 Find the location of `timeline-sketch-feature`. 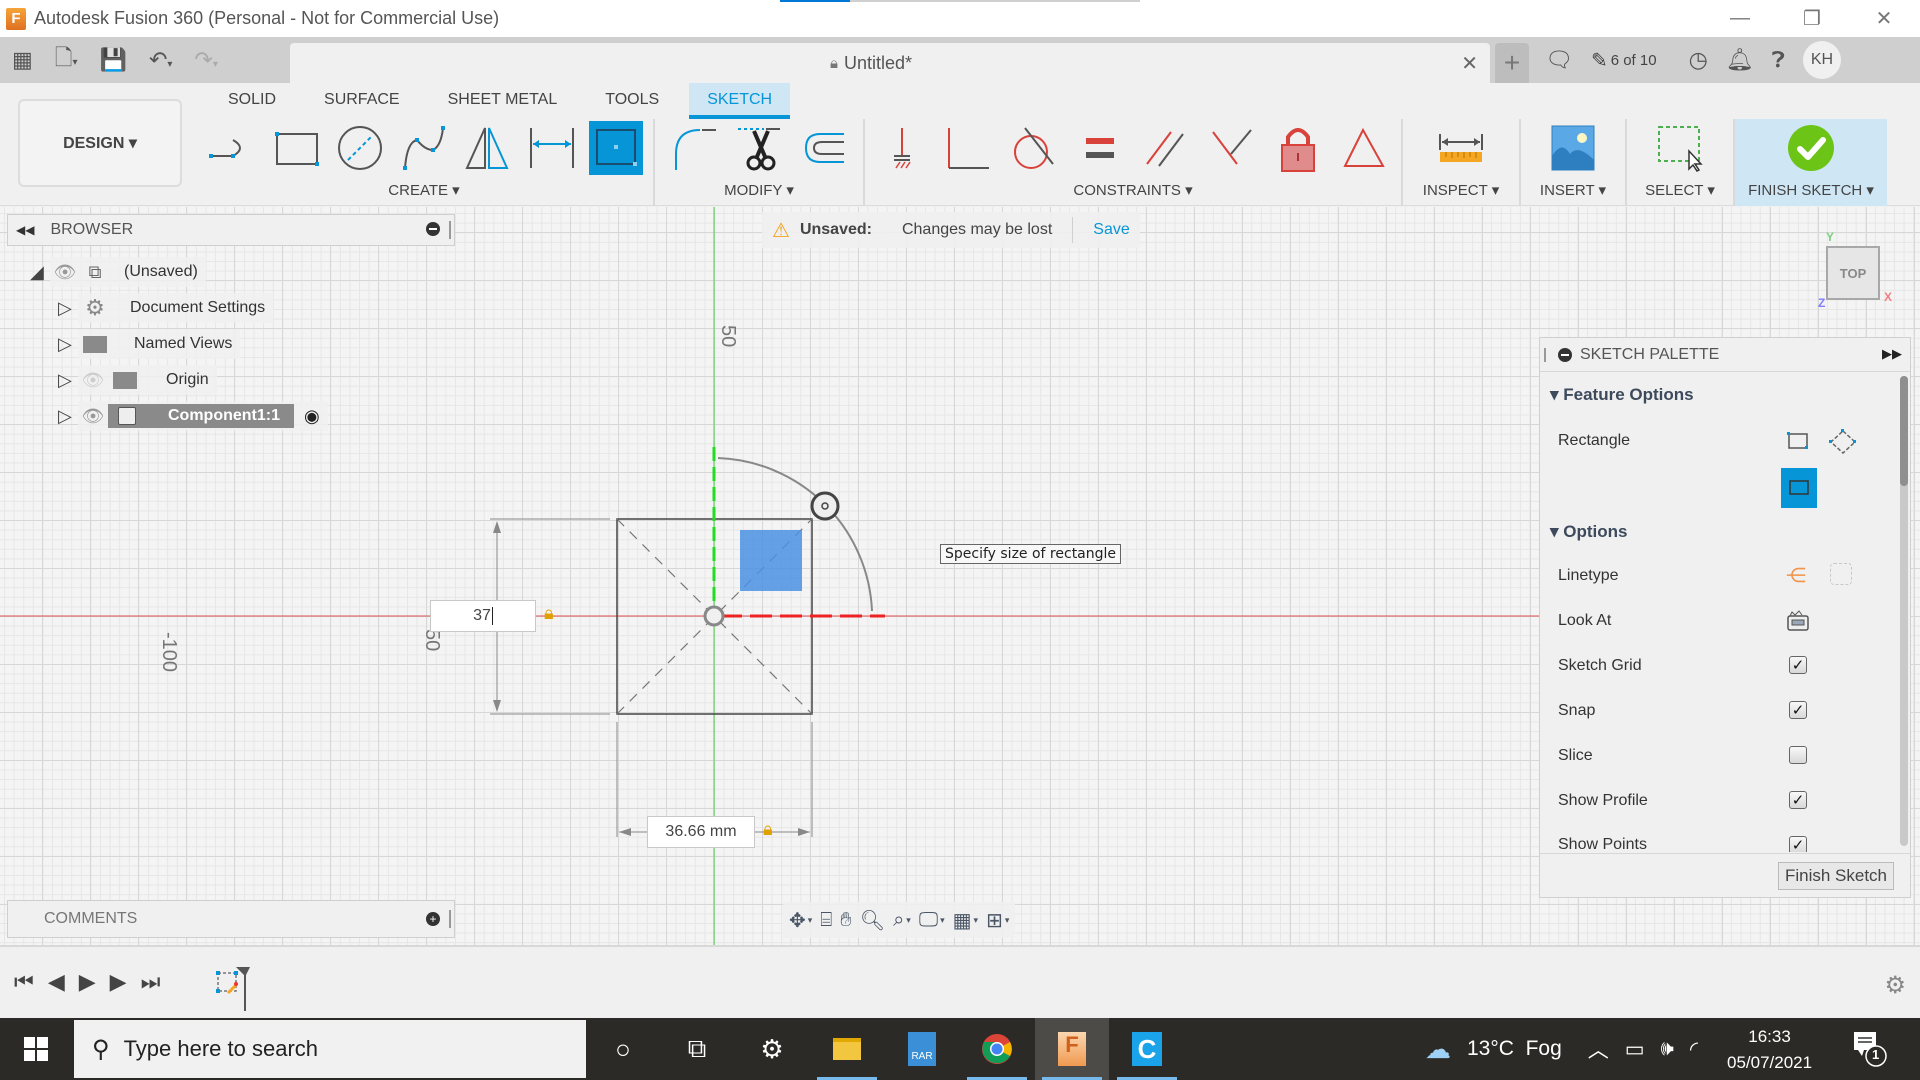

timeline-sketch-feature is located at coordinates (236, 988).